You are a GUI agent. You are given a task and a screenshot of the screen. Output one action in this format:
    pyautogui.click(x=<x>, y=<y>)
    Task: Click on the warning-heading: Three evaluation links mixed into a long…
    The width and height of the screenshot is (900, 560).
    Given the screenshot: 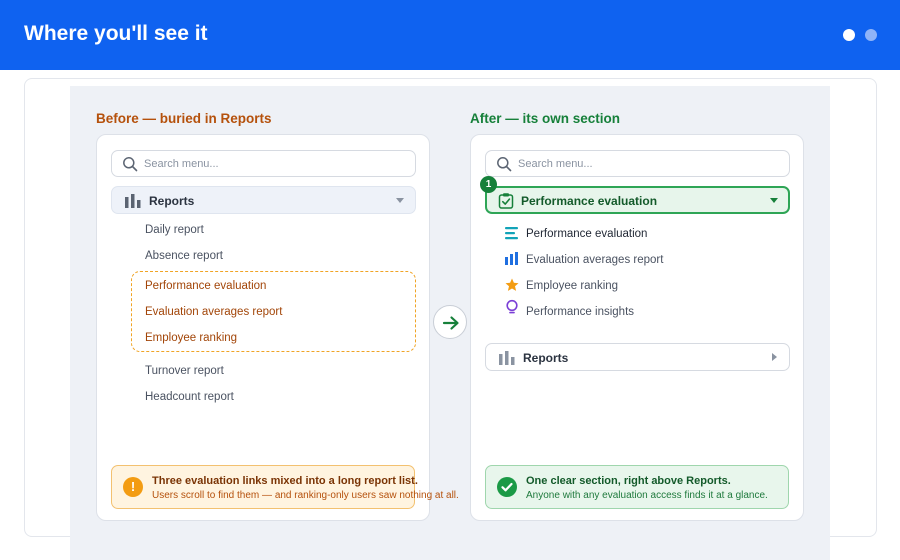 What is the action you would take?
    pyautogui.click(x=285, y=481)
    